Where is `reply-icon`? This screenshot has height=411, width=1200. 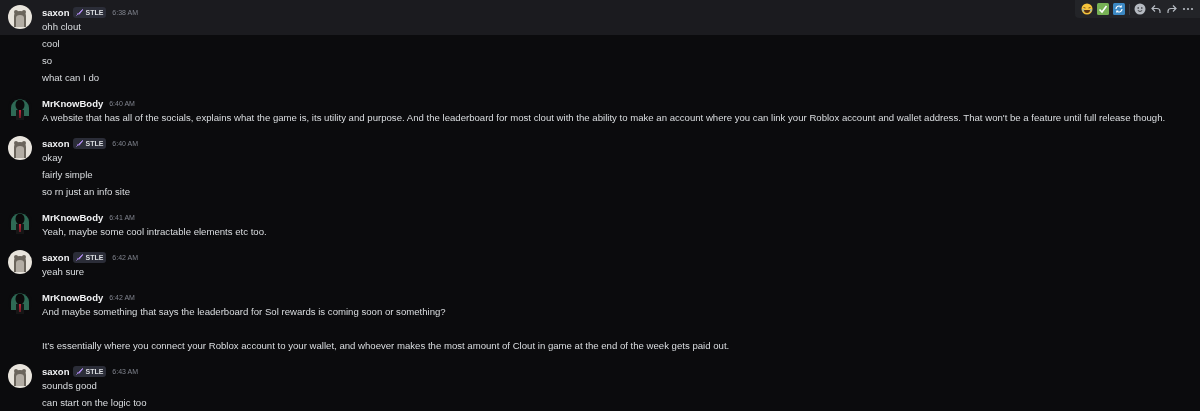
reply-icon is located at coordinates (1156, 9).